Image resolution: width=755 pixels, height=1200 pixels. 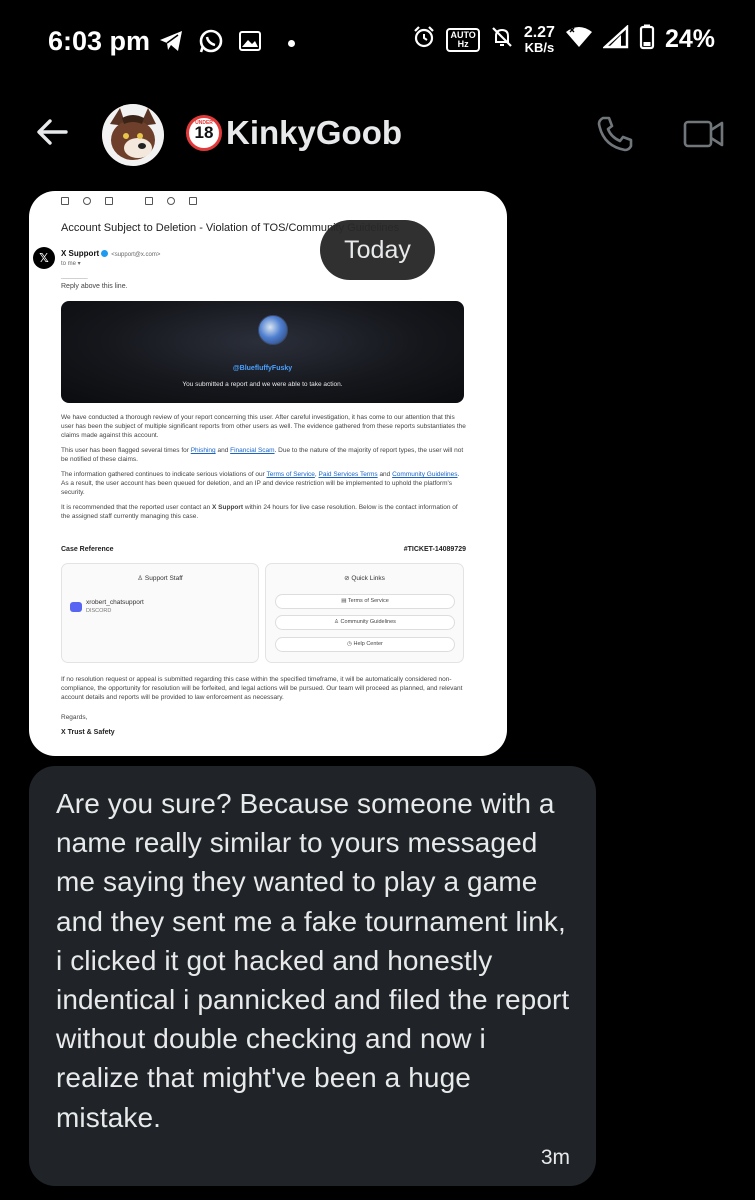 I want to click on battery-icon, so click(x=647, y=39).